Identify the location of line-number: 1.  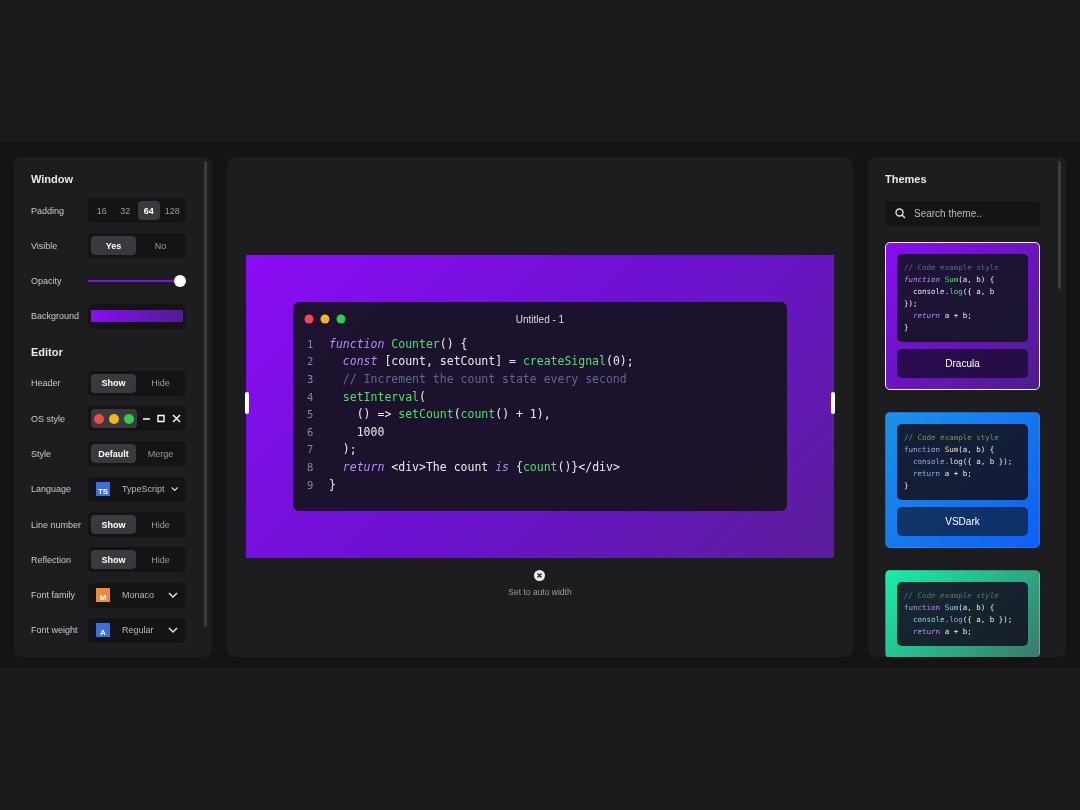
(310, 343).